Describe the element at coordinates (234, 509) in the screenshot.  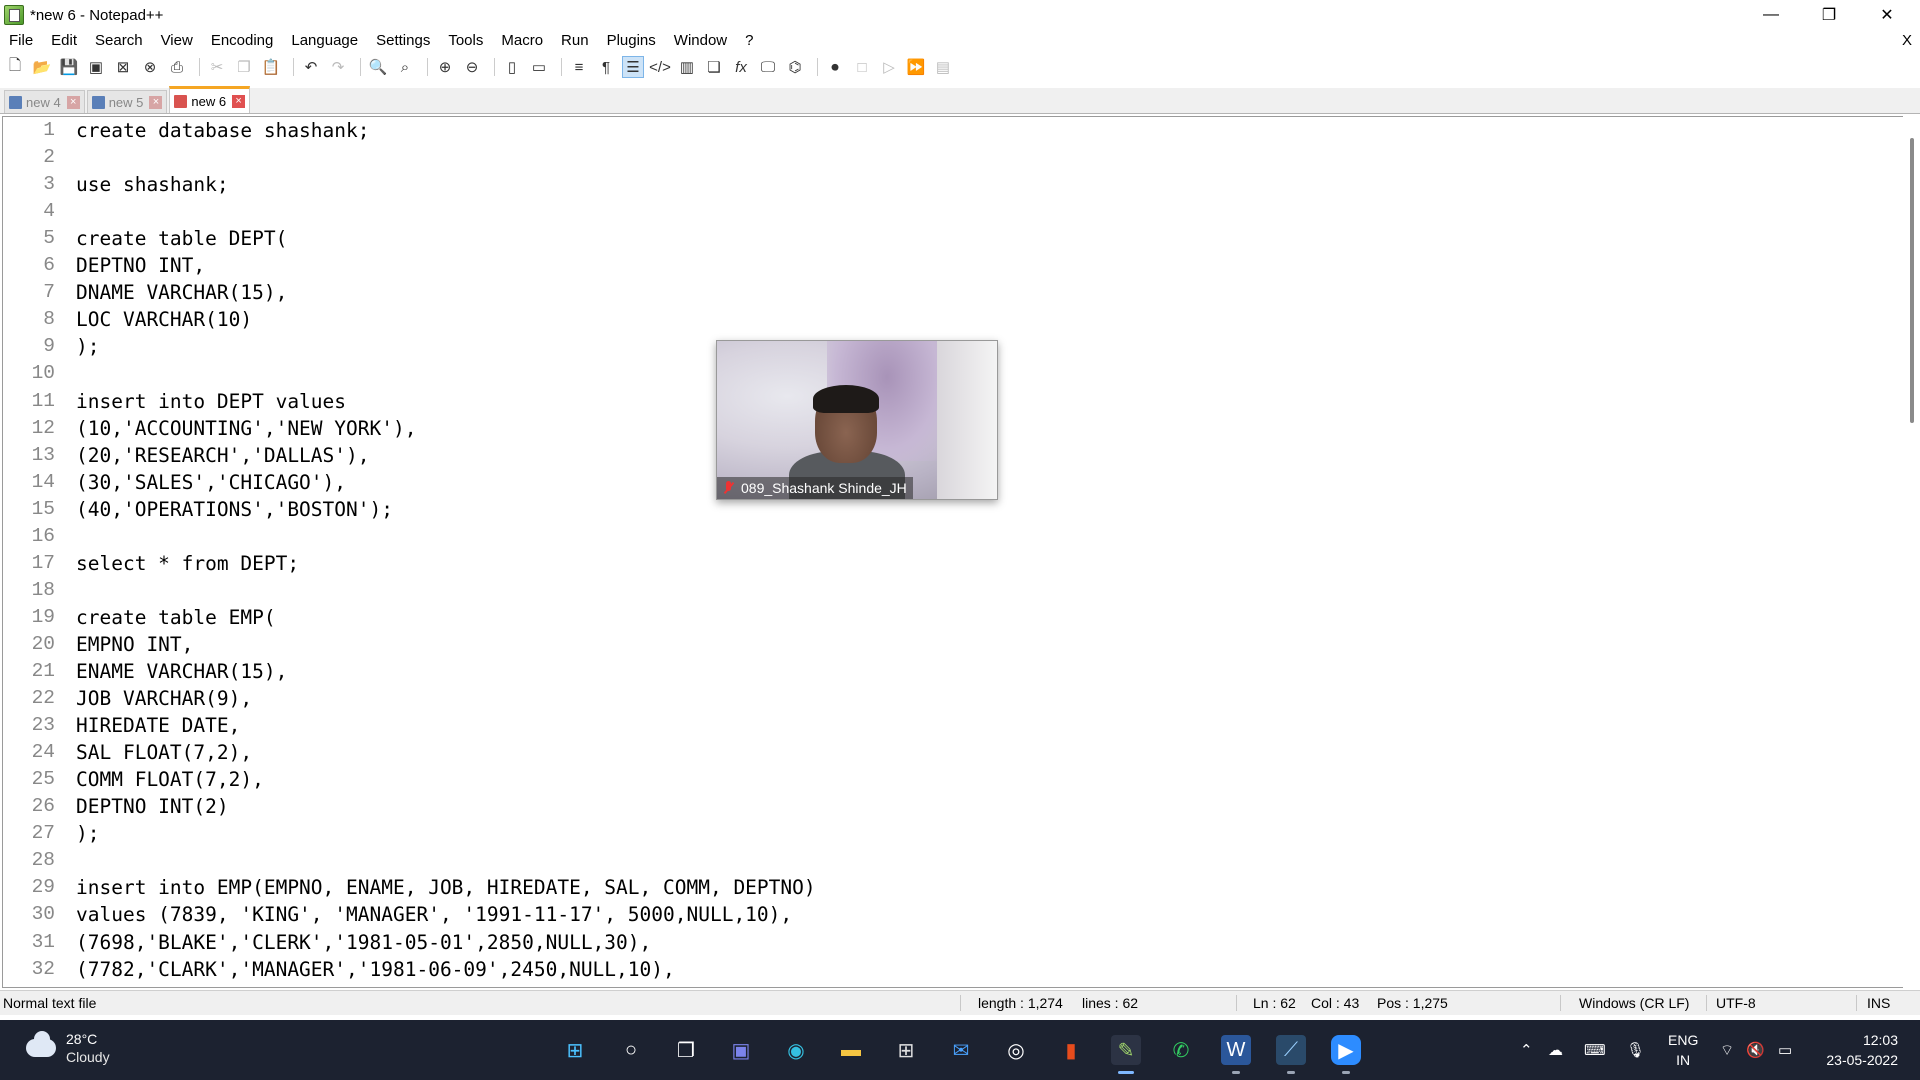
I see `code-line: (40,'OPERATIONS','BOSTON');` at that location.